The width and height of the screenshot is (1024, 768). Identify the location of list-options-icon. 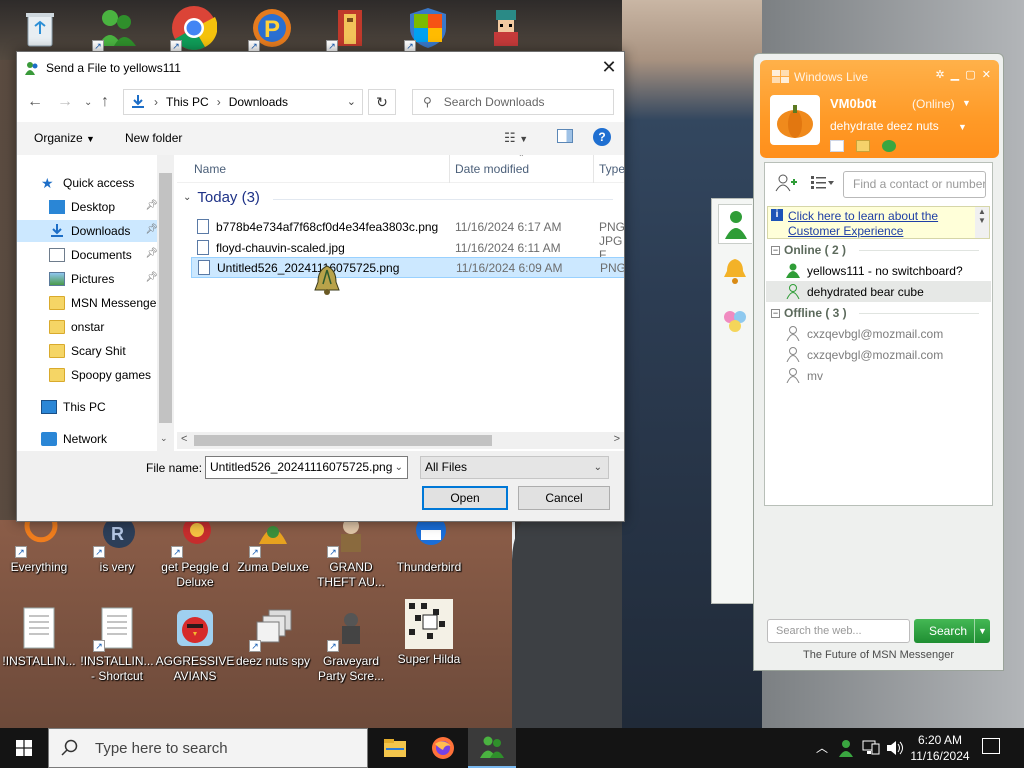
(823, 183).